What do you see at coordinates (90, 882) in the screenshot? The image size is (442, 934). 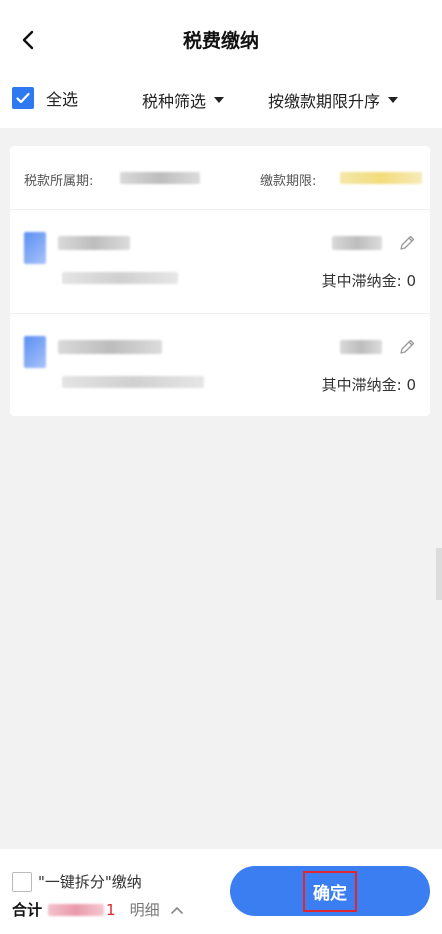 I see `split-pay-label: "一键拆分"缴纳` at bounding box center [90, 882].